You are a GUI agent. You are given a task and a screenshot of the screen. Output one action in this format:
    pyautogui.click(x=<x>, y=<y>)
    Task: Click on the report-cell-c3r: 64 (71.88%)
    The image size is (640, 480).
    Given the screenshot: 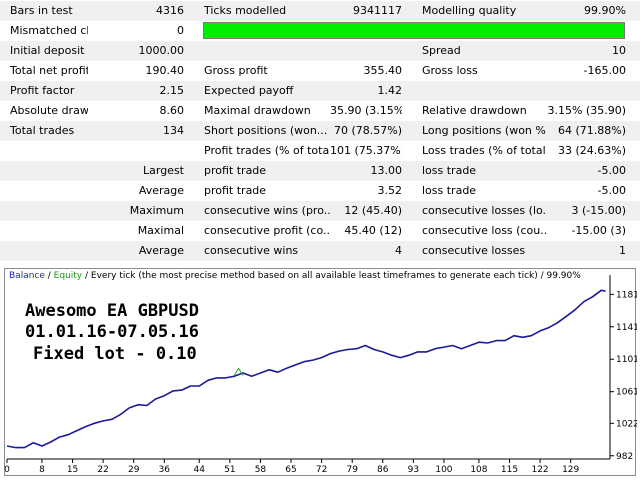 What is the action you would take?
    pyautogui.click(x=591, y=130)
    